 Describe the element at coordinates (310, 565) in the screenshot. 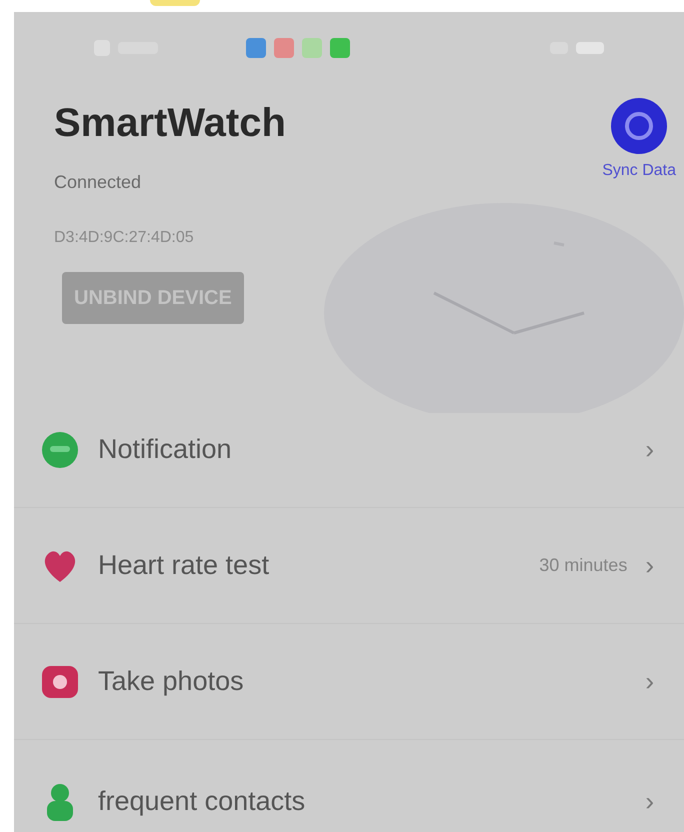

I see `menu-item-label: Heart rate test` at that location.